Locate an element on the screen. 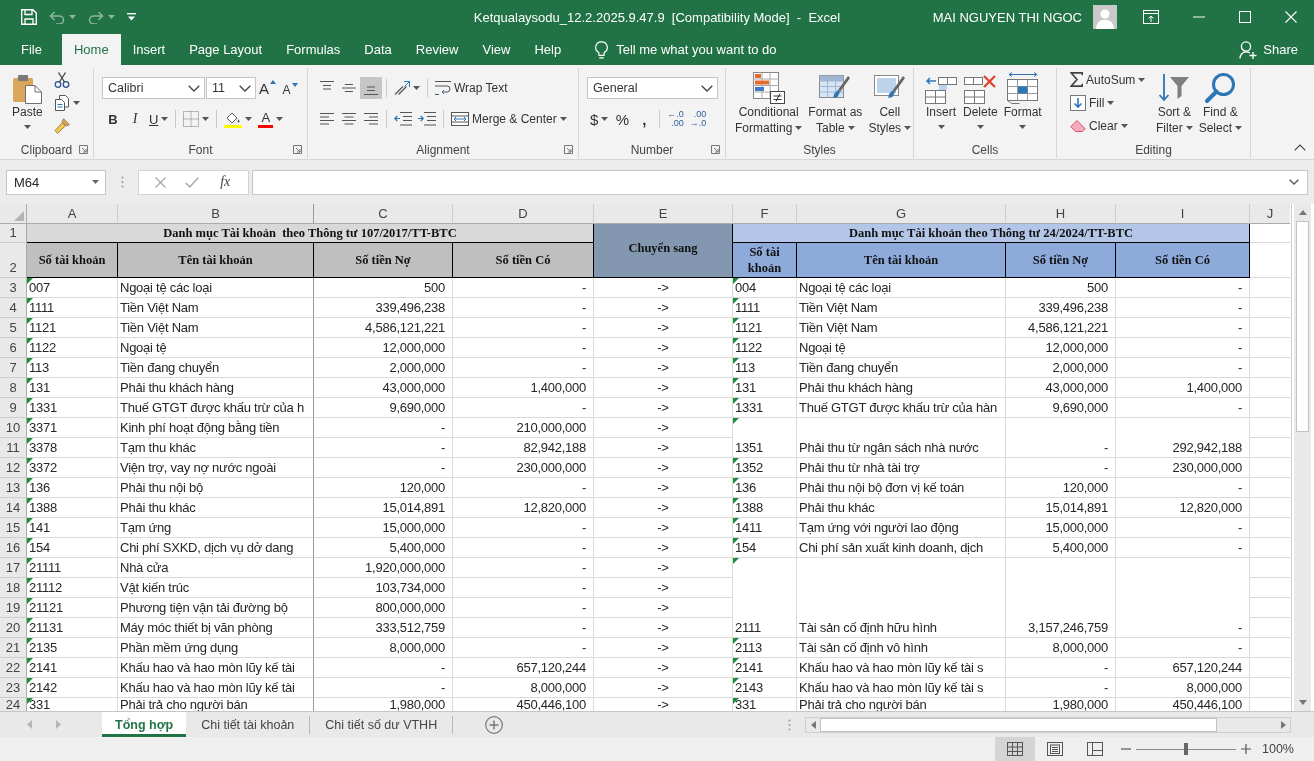 The height and width of the screenshot is (761, 1314). align-bottom-button is located at coordinates (371, 88).